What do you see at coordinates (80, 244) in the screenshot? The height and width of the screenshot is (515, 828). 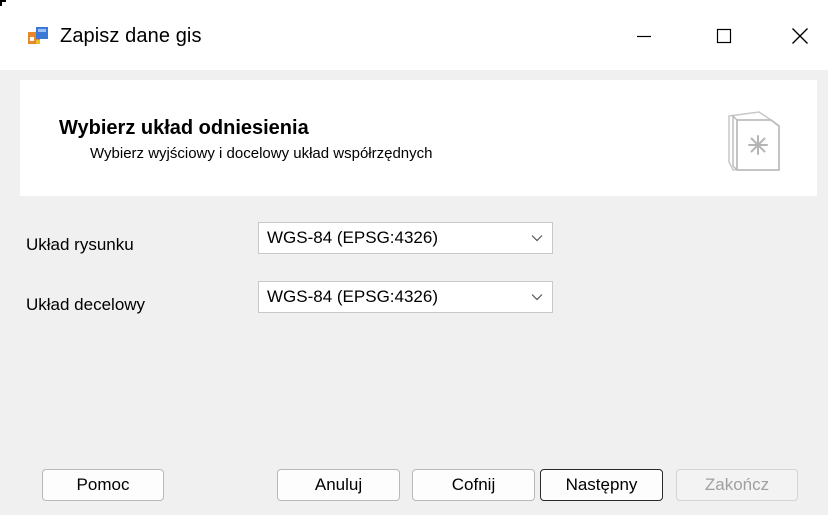 I see `drawing-system-label: Układ rysunku` at bounding box center [80, 244].